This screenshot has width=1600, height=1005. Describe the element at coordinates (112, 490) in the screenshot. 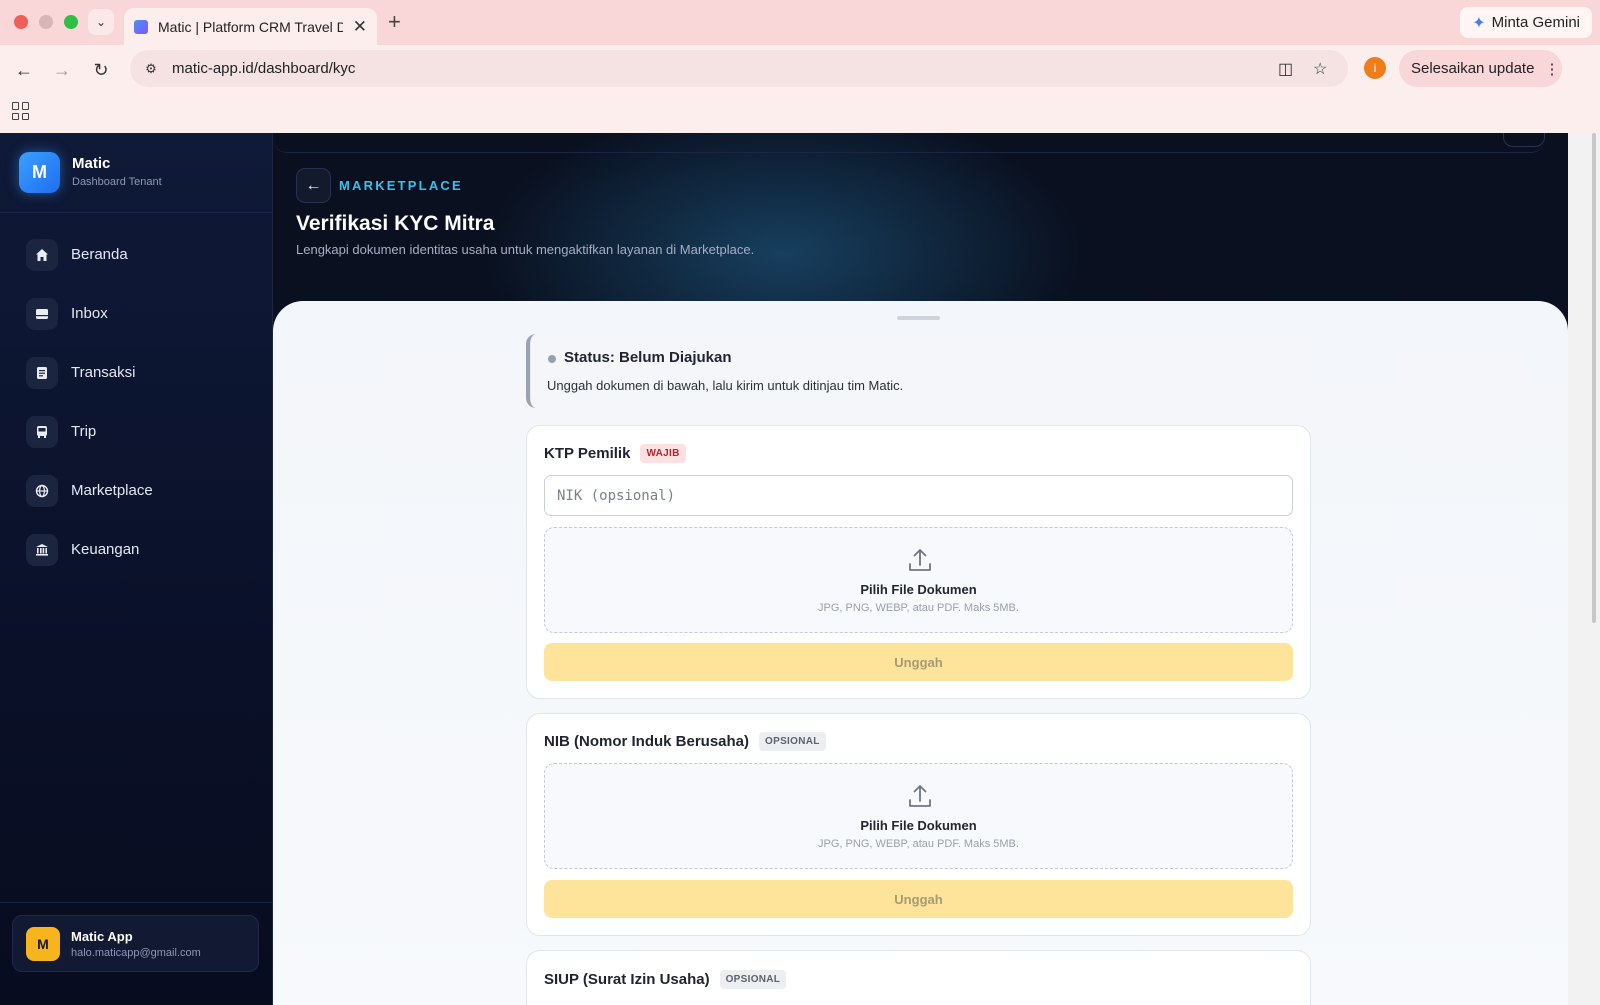

I see `sidebar-item-label: Marketplace` at that location.